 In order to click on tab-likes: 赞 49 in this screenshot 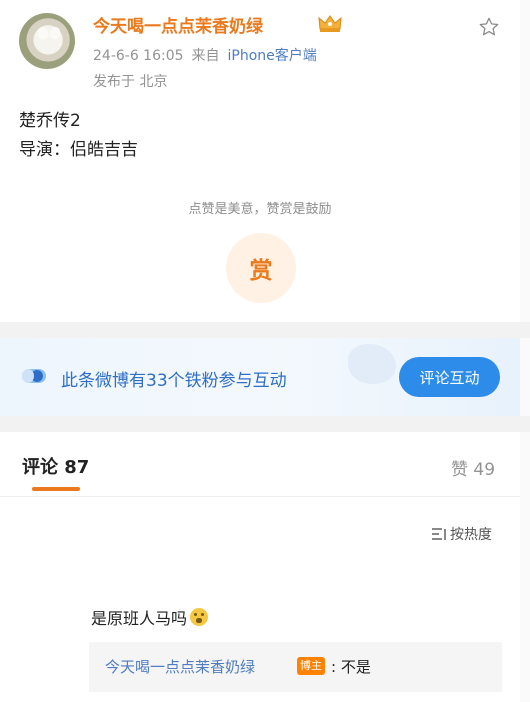, I will do `click(473, 467)`.